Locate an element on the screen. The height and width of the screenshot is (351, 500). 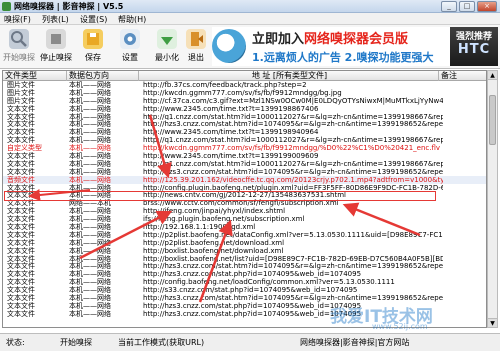
ad-line1-prefix: 立即加入 is located at coordinates (278, 39).